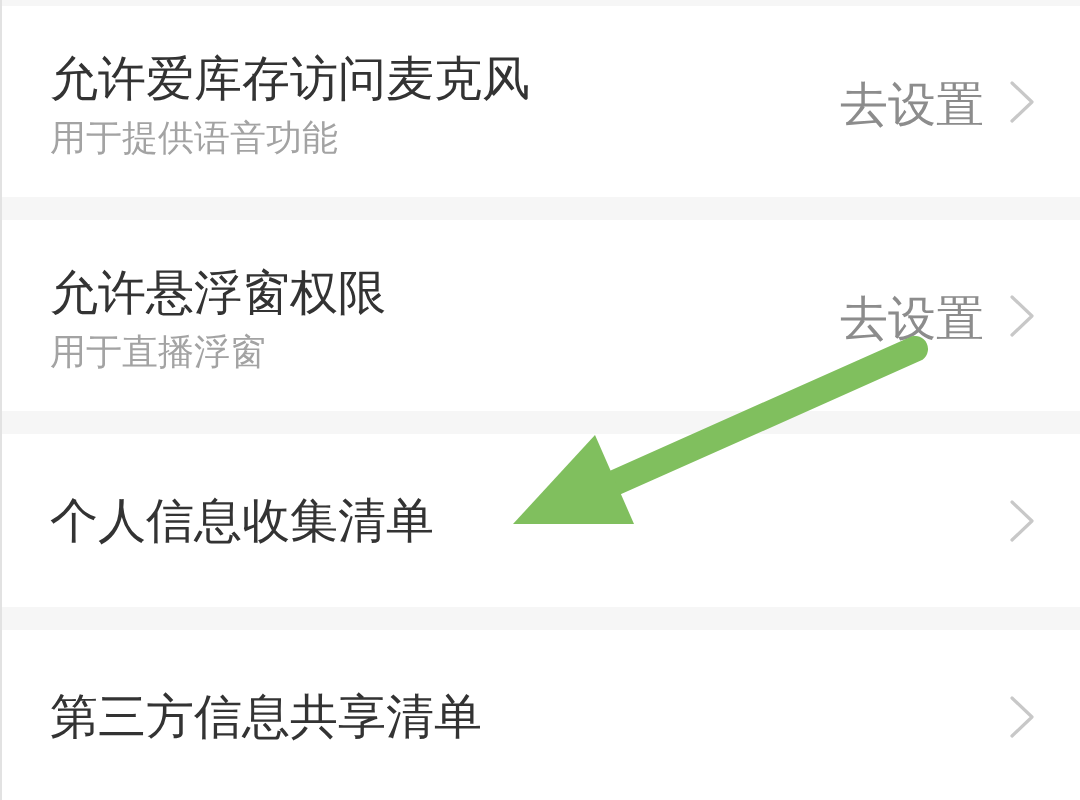  What do you see at coordinates (290, 78) in the screenshot?
I see `row-title: 允许爱库存访问麦克风` at bounding box center [290, 78].